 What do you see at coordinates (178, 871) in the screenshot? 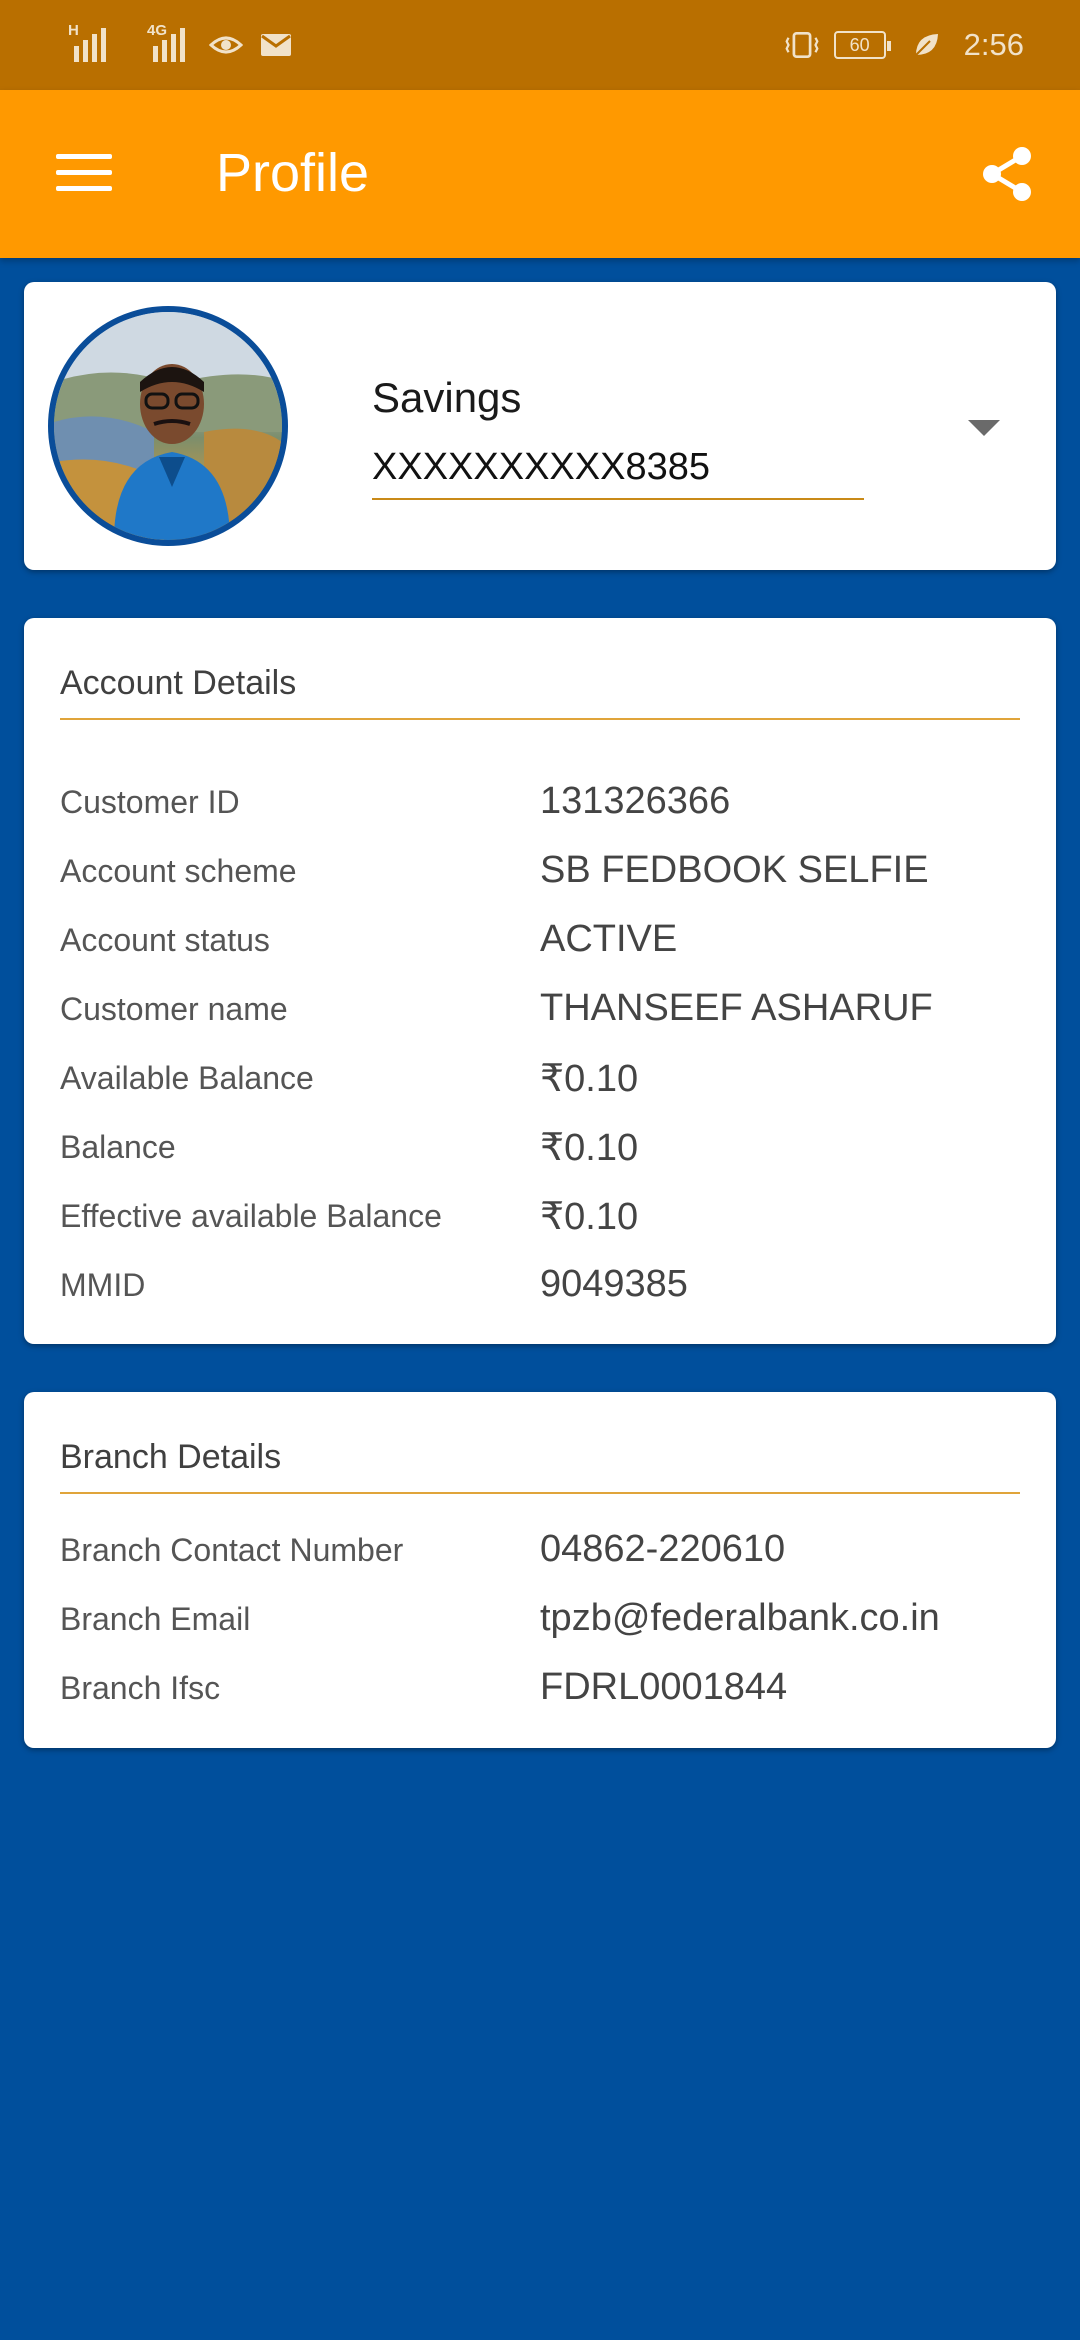
I see `detail-label: Account scheme` at bounding box center [178, 871].